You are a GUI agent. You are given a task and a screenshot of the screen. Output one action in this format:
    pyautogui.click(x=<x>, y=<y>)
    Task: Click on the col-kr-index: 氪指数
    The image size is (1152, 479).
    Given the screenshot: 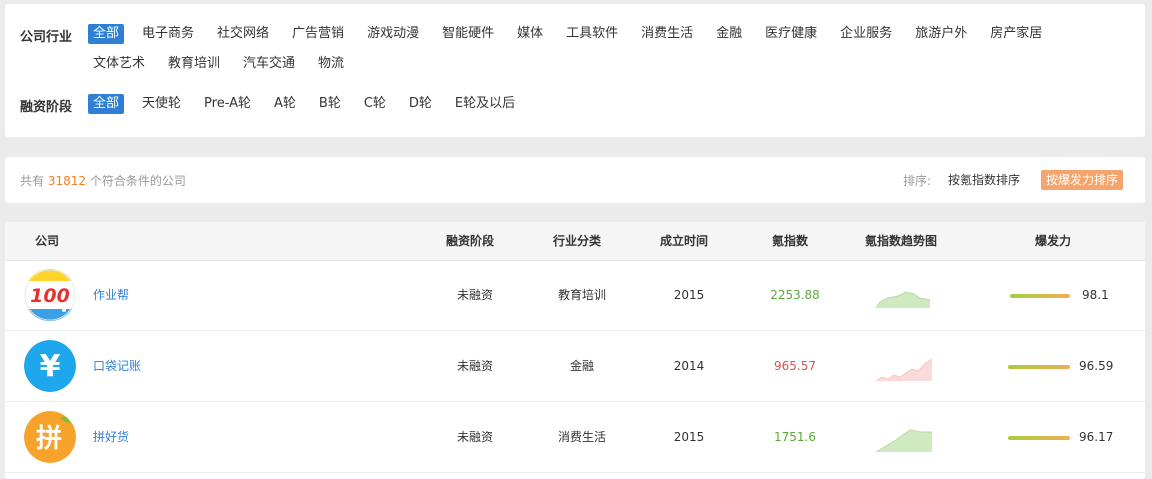 What is the action you would take?
    pyautogui.click(x=790, y=241)
    